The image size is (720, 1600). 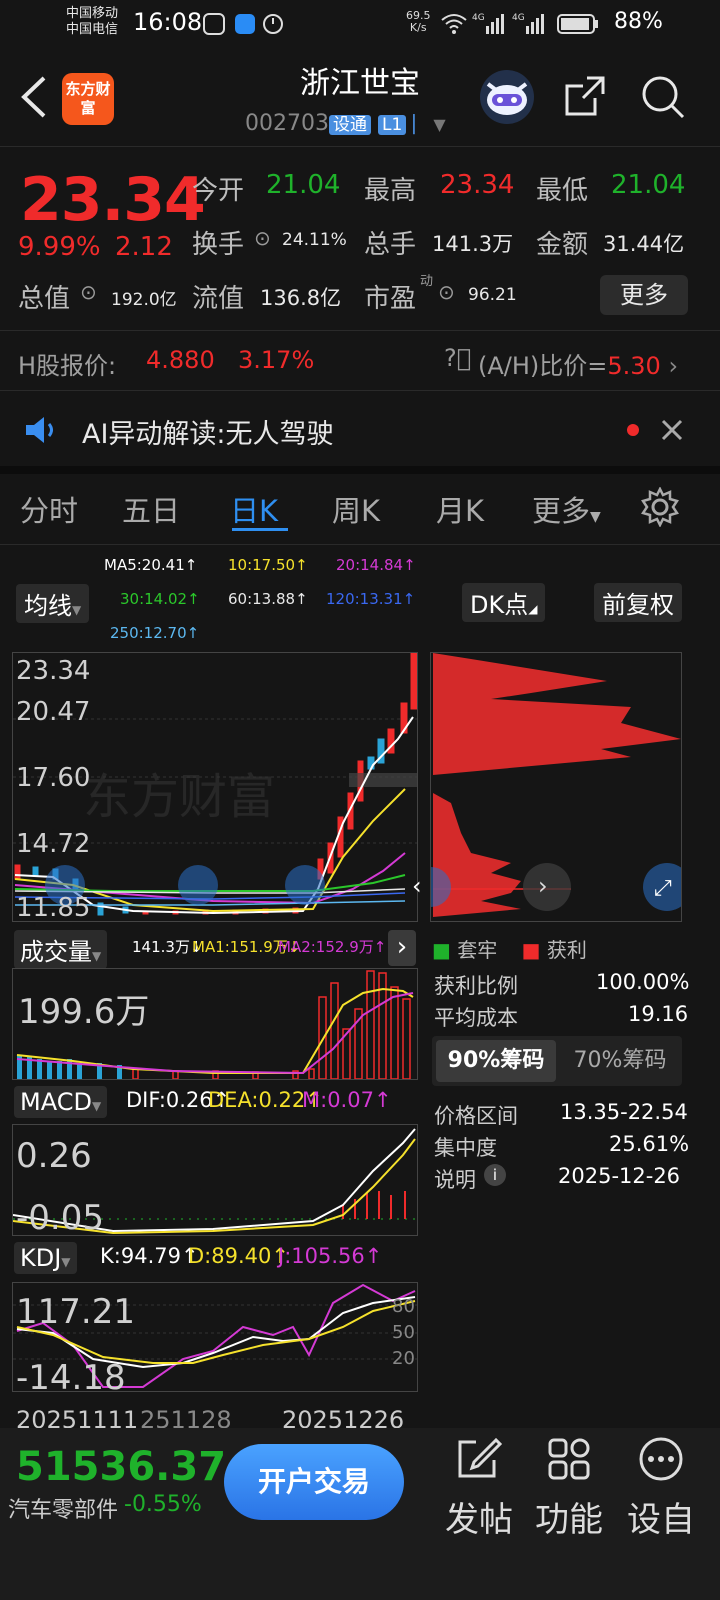 I want to click on high-label: 最高, so click(x=390, y=191).